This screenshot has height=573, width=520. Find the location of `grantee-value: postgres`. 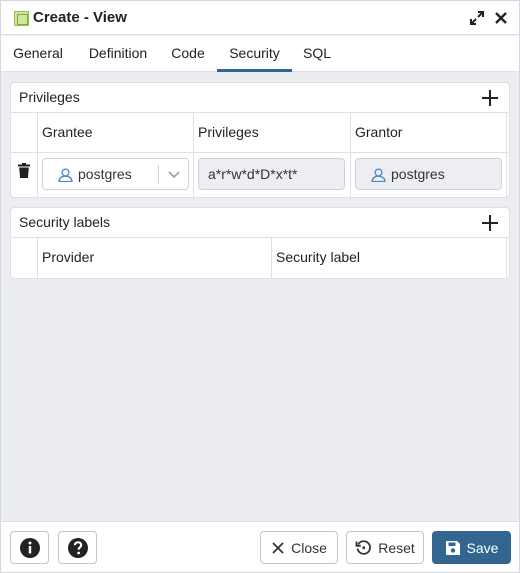

grantee-value: postgres is located at coordinates (105, 174).